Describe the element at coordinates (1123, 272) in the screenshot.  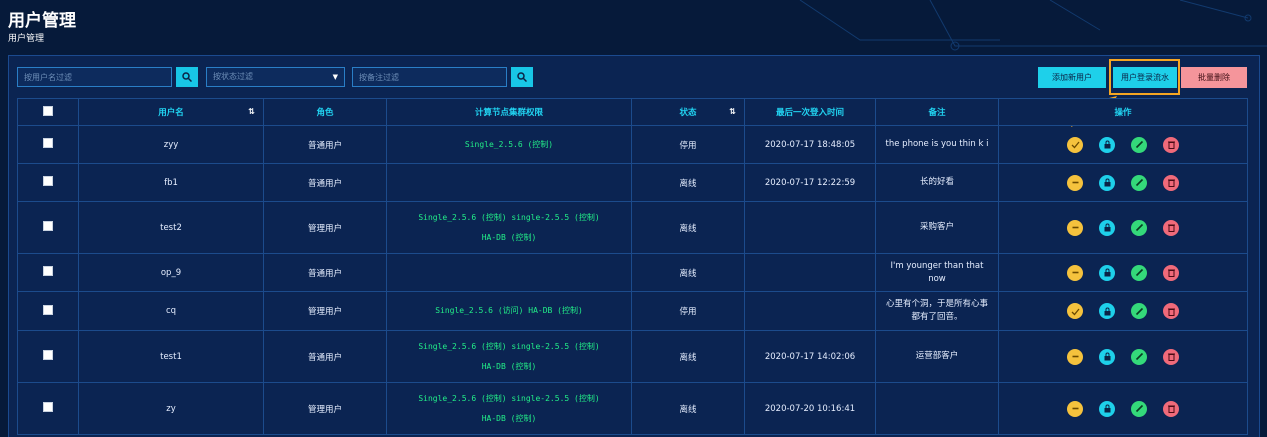
I see `actions-cell` at that location.